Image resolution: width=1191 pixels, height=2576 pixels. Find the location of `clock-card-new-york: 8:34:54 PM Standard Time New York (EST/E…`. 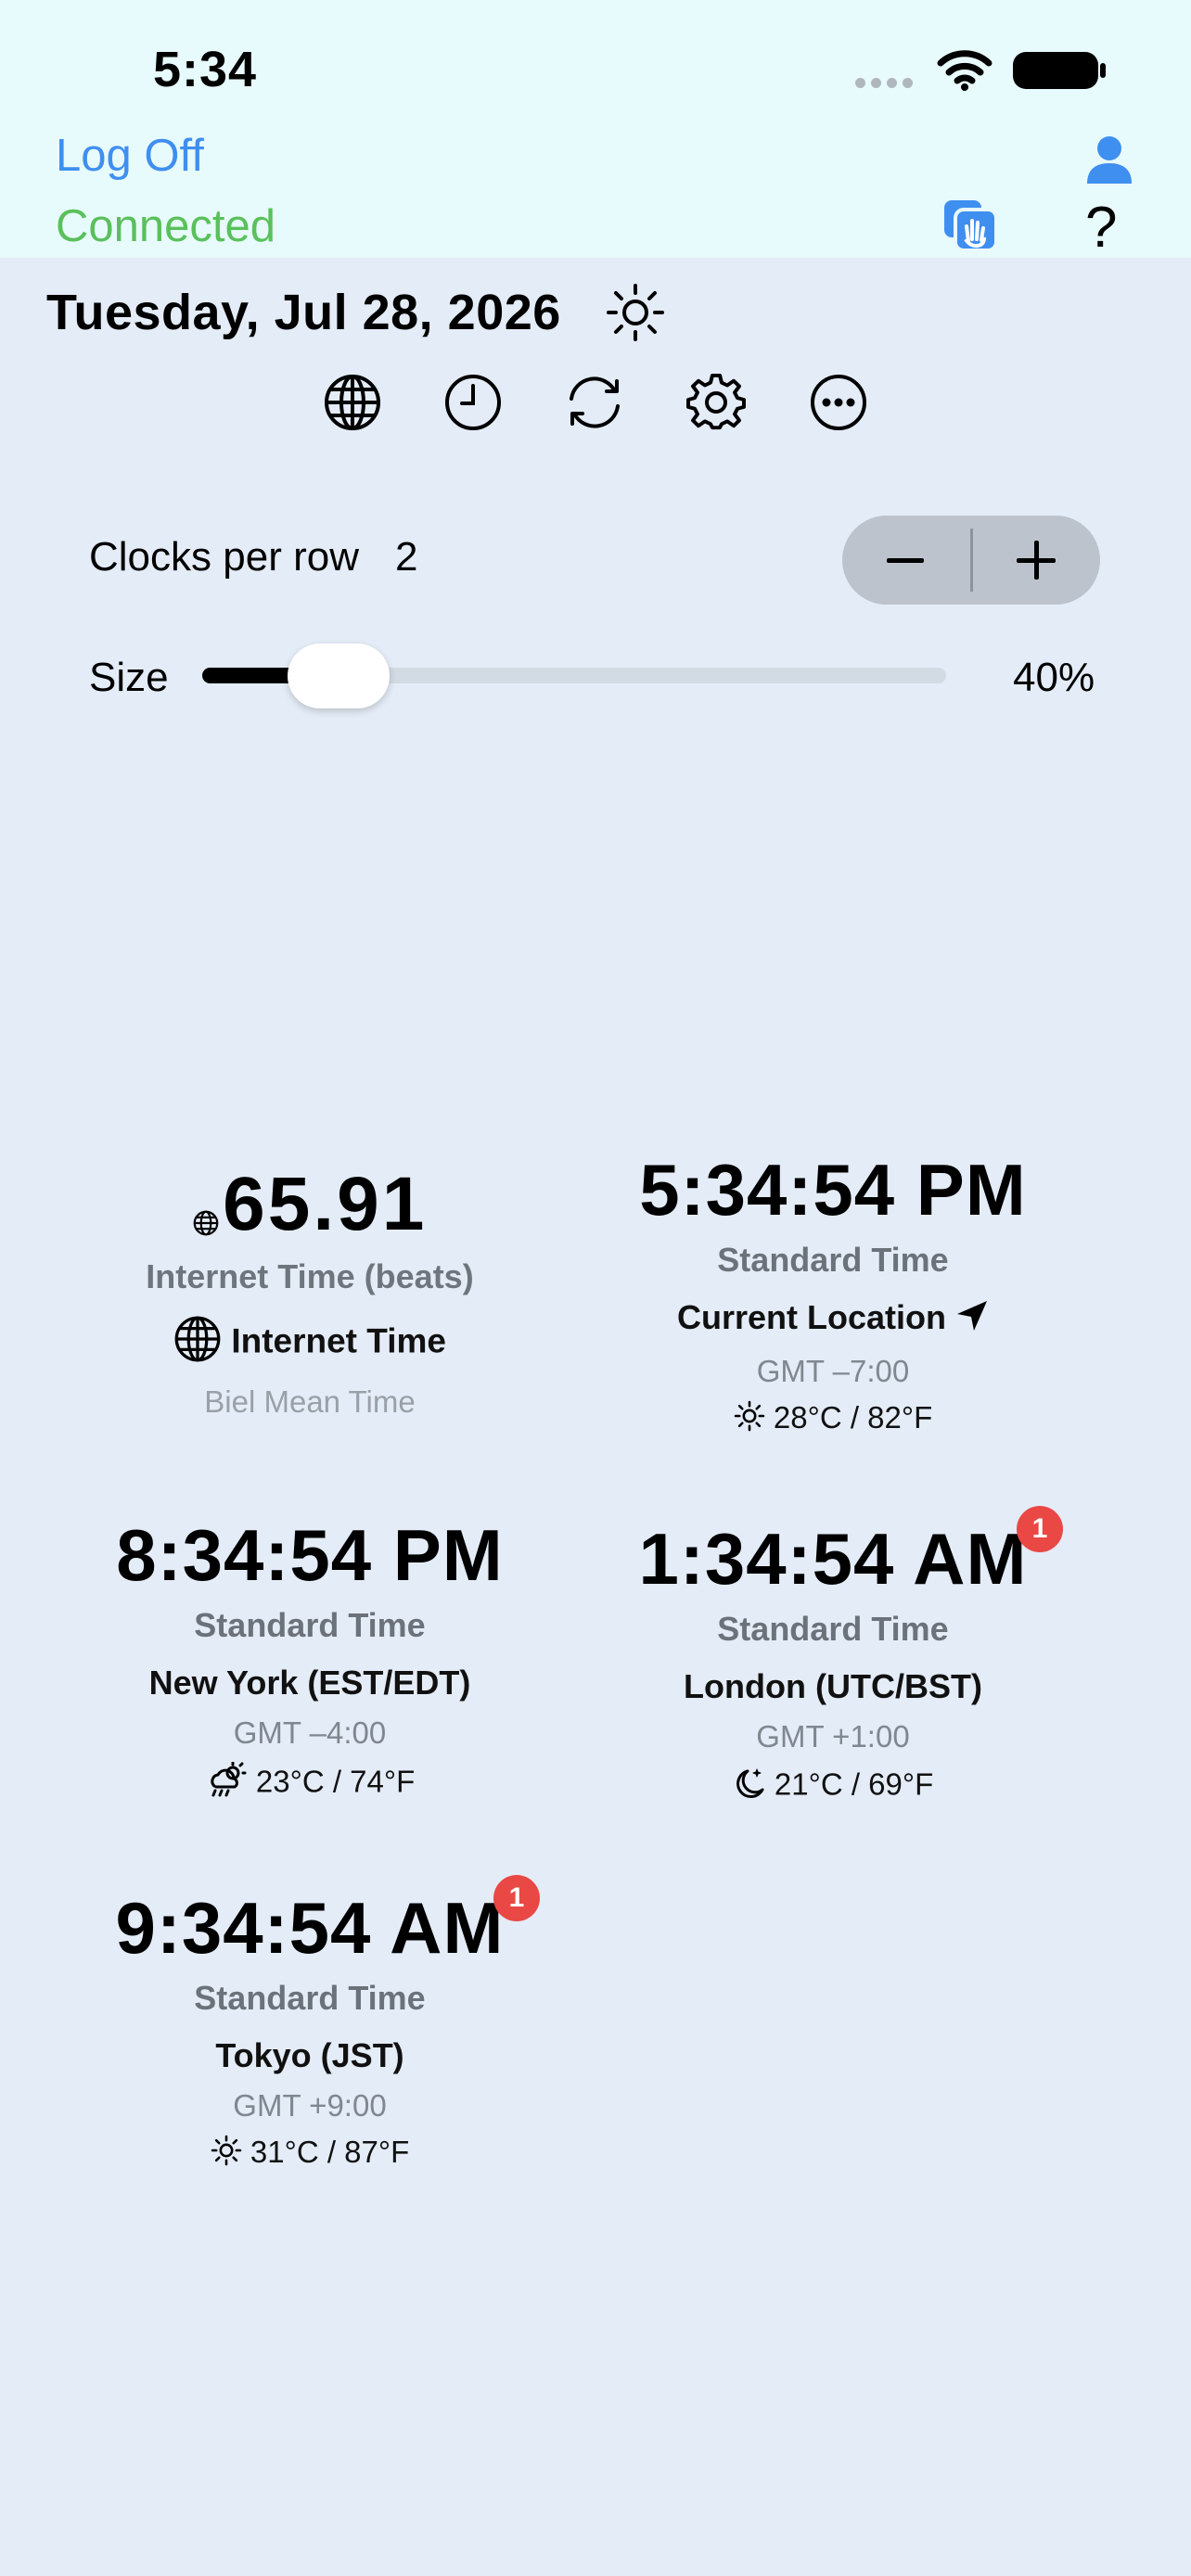

clock-card-new-york: 8:34:54 PM Standard Time New York (EST/E… is located at coordinates (310, 1662).